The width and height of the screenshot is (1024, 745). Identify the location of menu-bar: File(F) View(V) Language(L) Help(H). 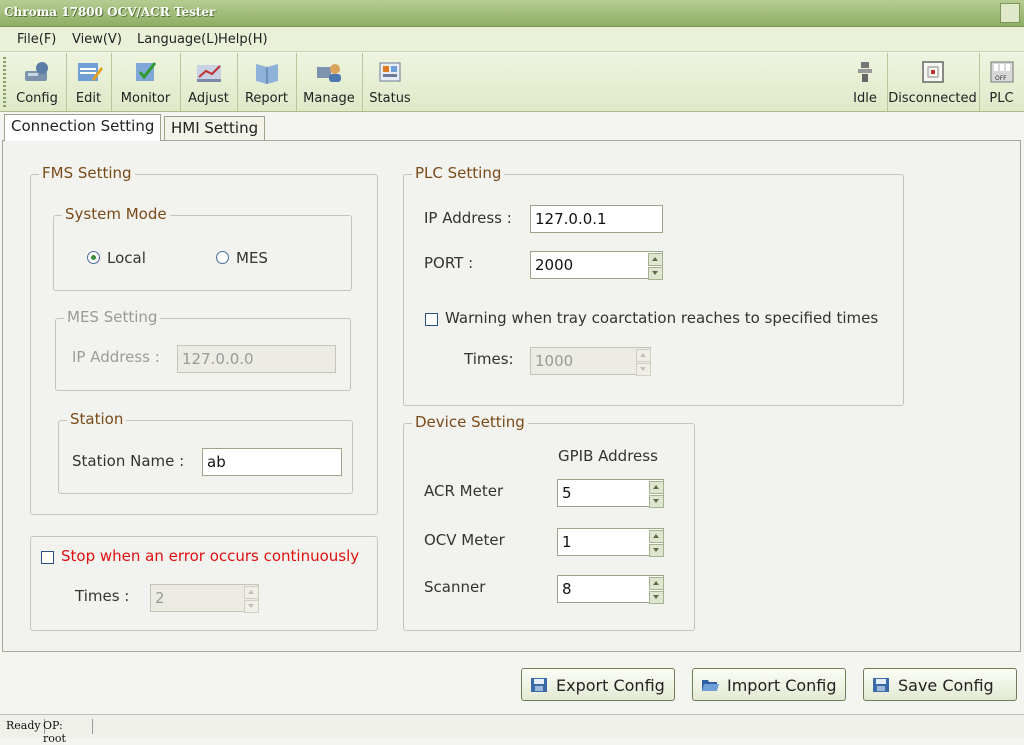
(512, 39).